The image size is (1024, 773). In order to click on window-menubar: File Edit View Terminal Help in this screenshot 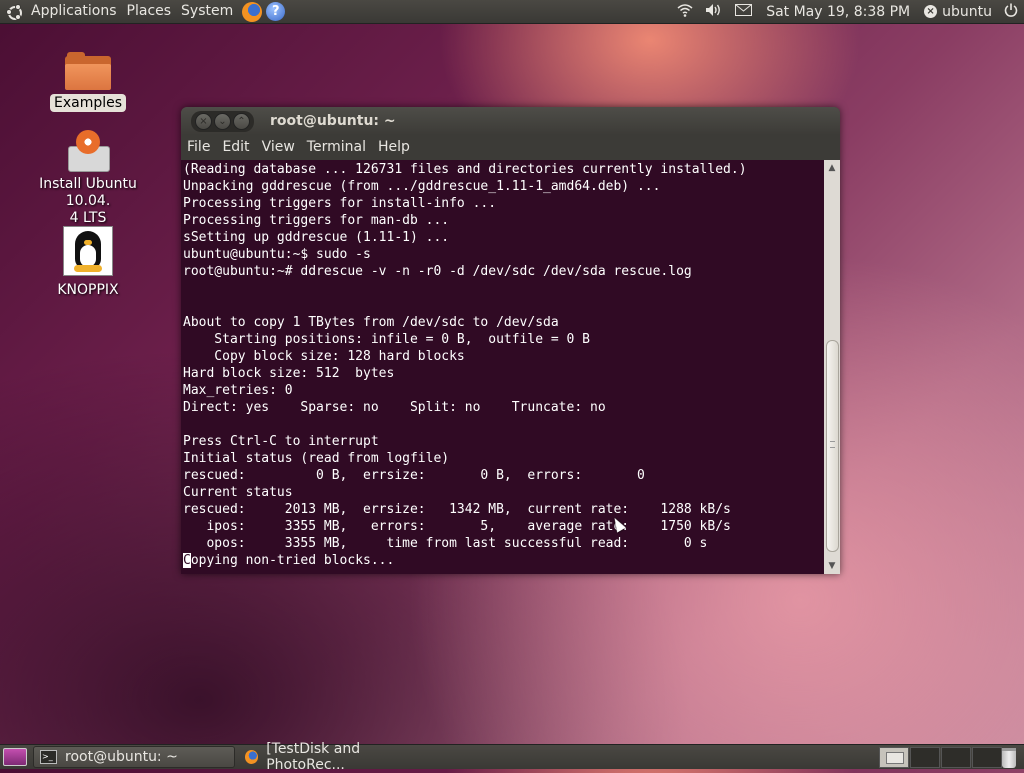, I will do `click(510, 147)`.